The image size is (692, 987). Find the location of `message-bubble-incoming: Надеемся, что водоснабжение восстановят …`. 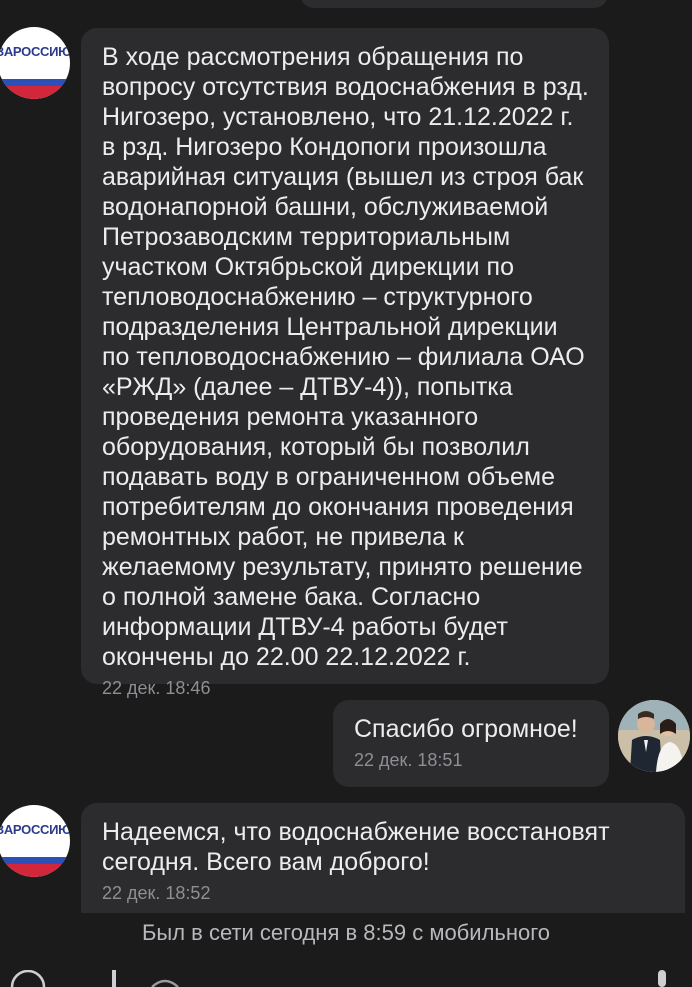

message-bubble-incoming: Надеемся, что водоснабжение восстановят … is located at coordinates (383, 858).